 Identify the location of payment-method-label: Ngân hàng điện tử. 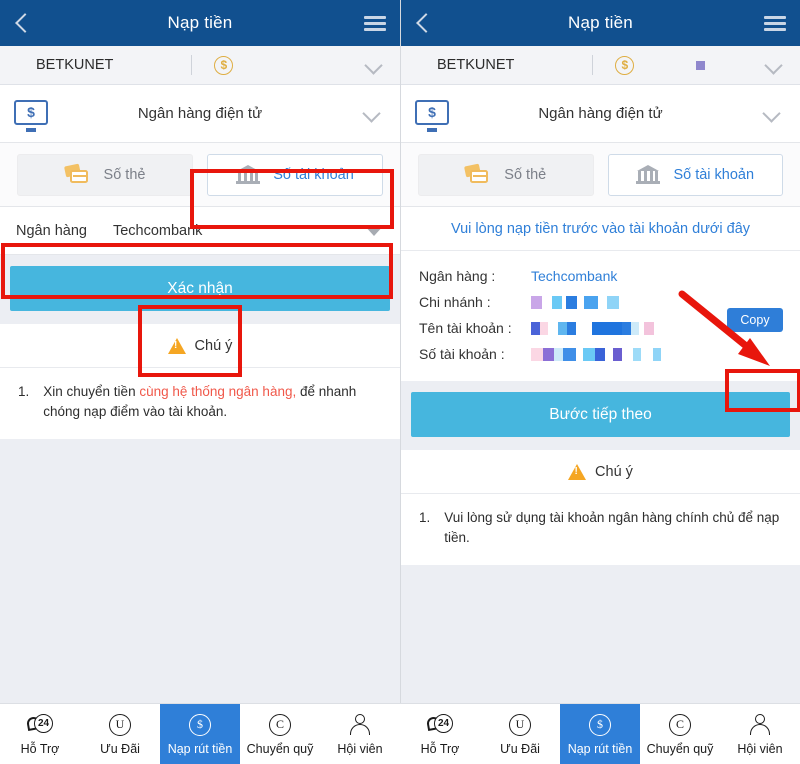
(200, 113).